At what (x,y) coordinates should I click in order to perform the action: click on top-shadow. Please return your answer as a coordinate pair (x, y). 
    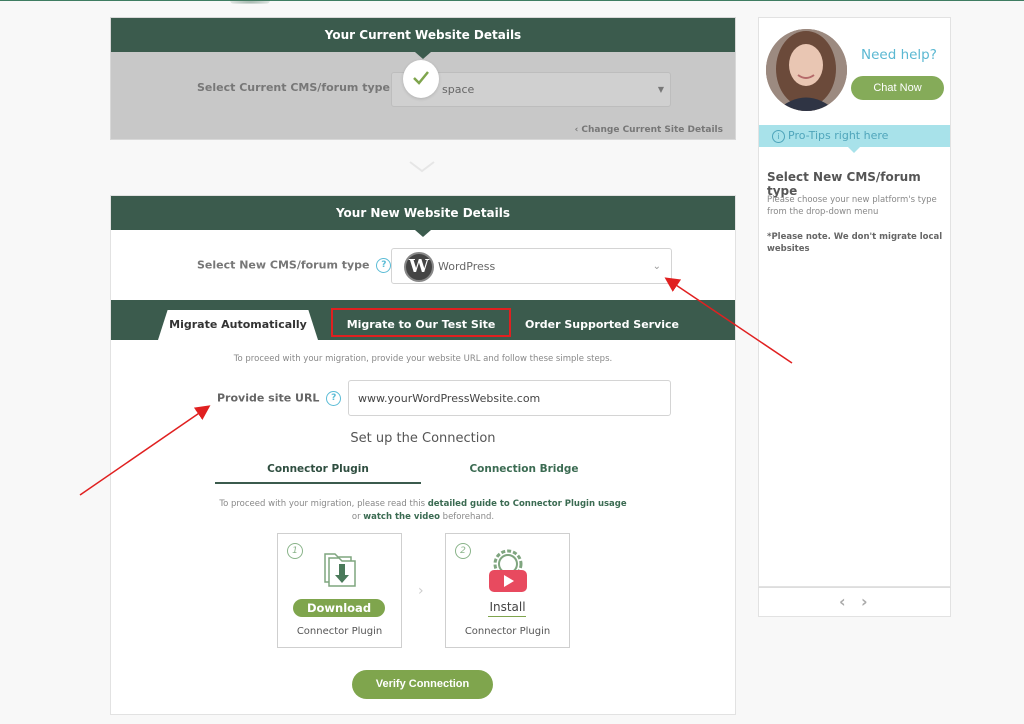
    Looking at the image, I should click on (250, 2).